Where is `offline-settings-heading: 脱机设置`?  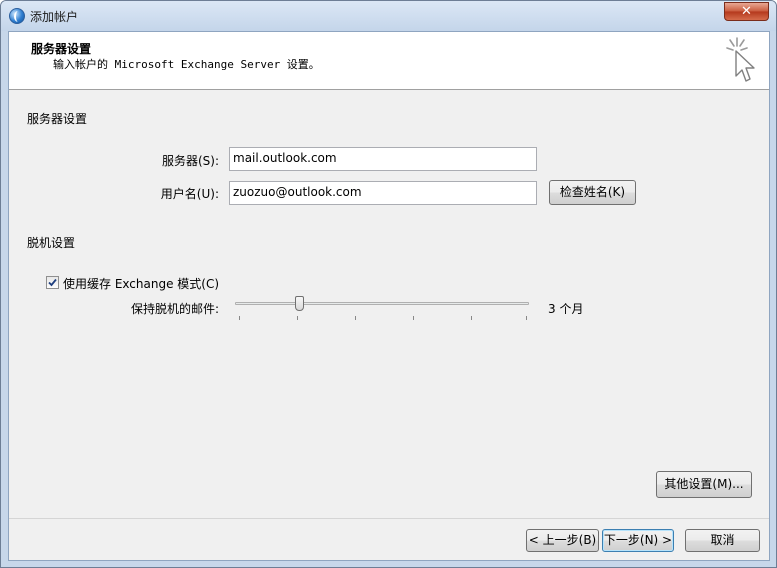 offline-settings-heading: 脱机设置 is located at coordinates (51, 243).